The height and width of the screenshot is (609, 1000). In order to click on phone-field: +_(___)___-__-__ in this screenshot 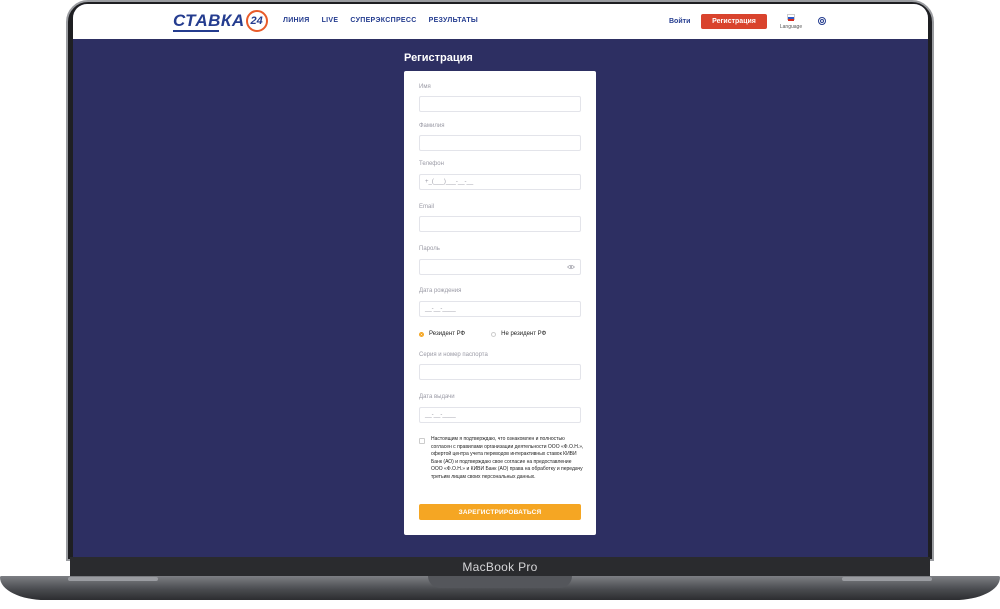, I will do `click(500, 182)`.